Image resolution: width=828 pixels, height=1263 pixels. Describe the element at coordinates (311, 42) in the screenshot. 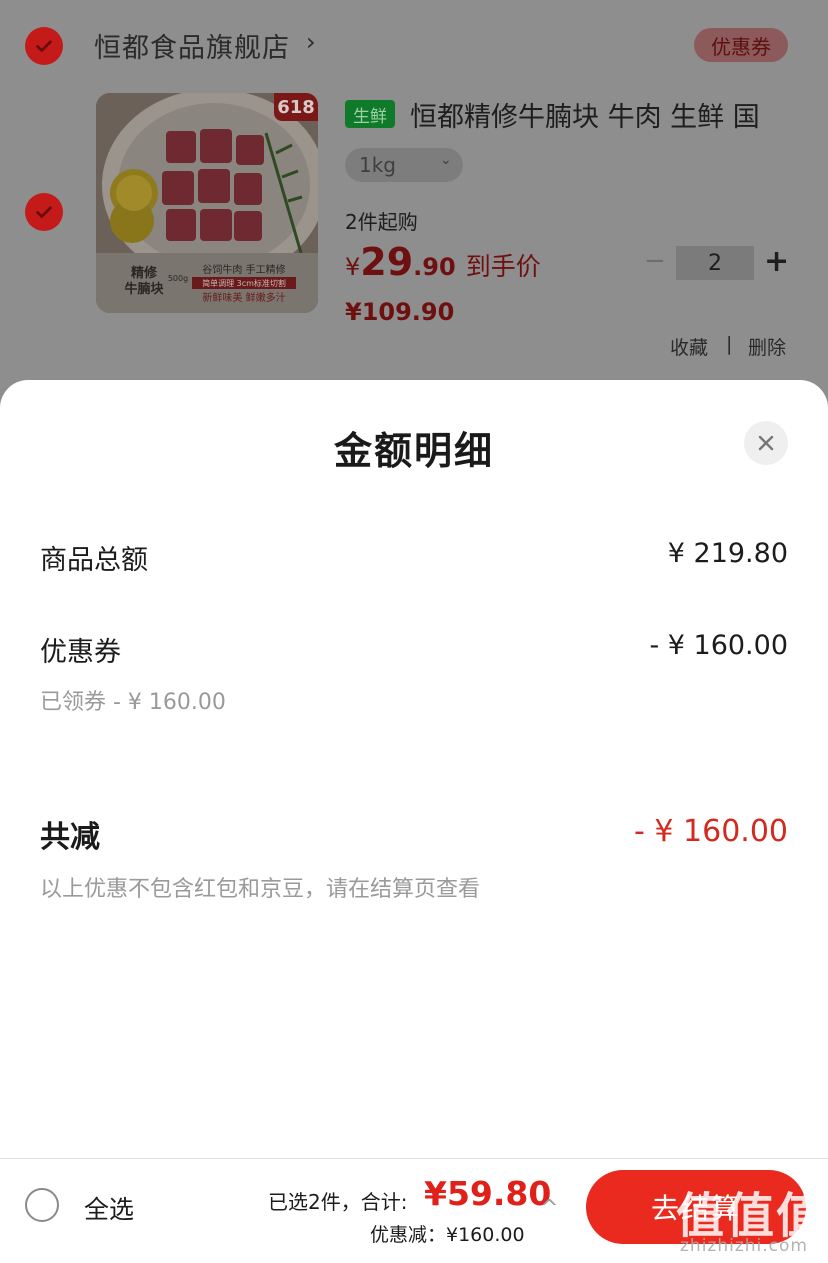

I see `chevron-right-icon: ›` at that location.